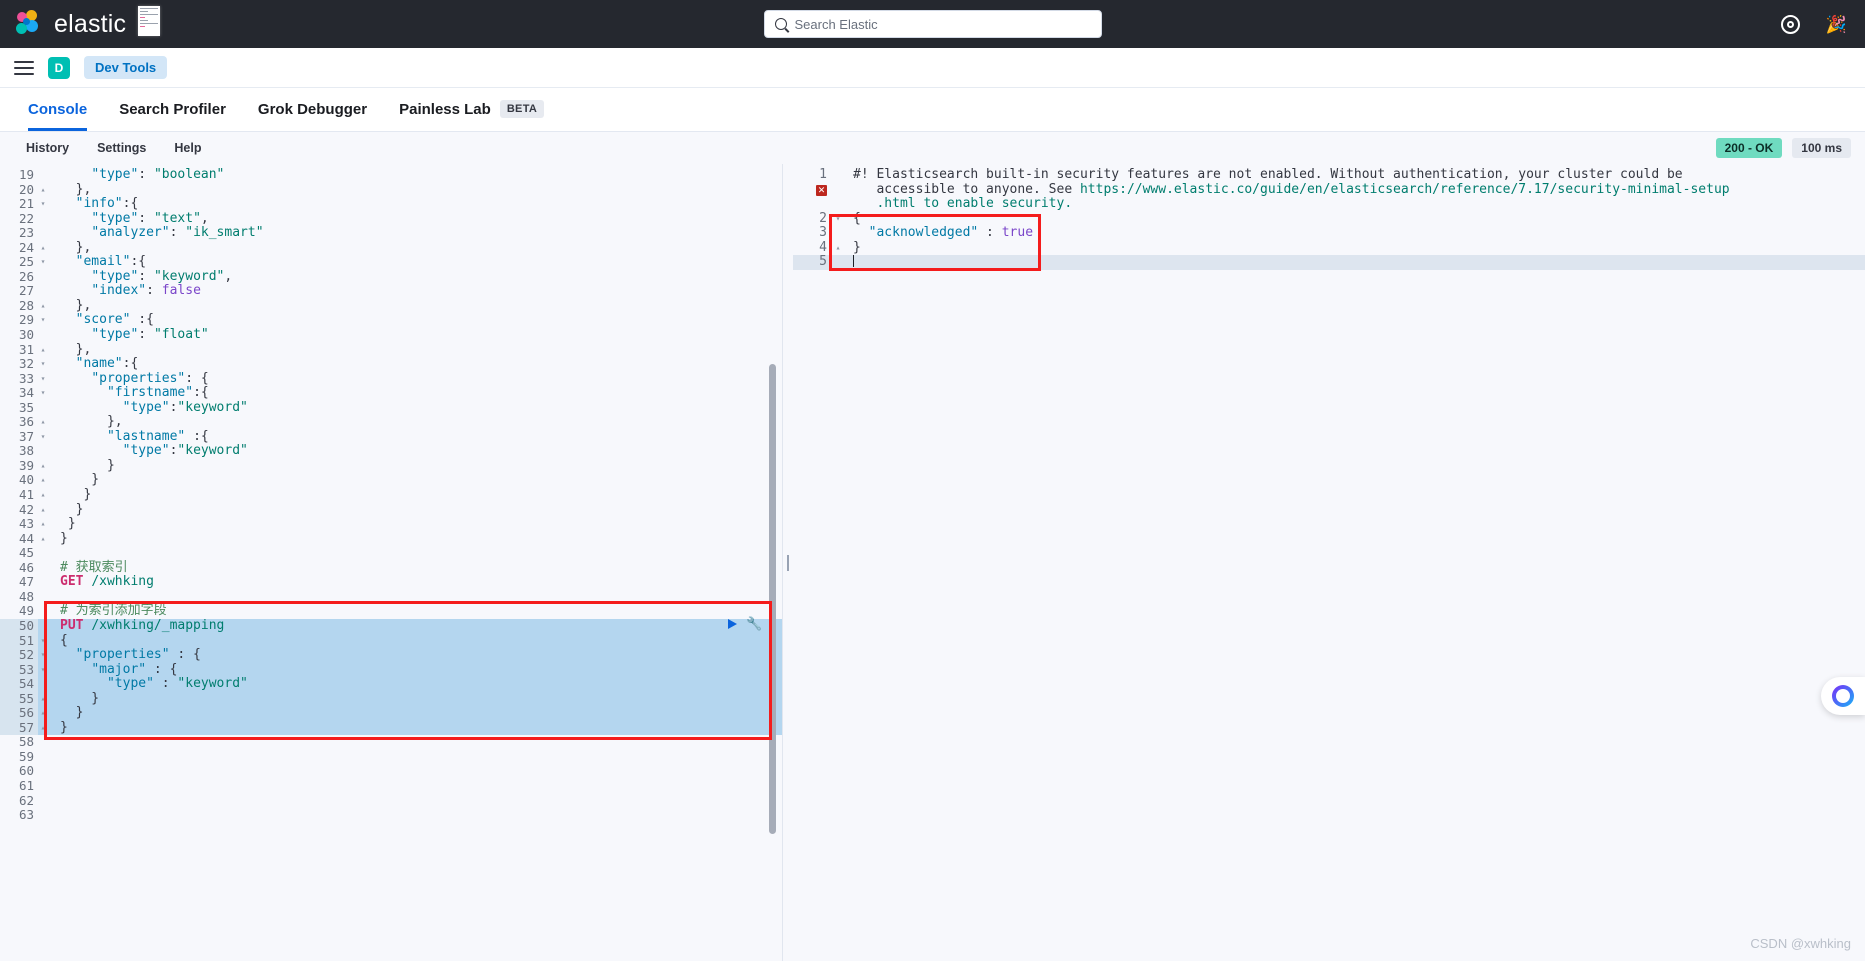  What do you see at coordinates (754, 624) in the screenshot?
I see `open-docs-icon: 🔧` at bounding box center [754, 624].